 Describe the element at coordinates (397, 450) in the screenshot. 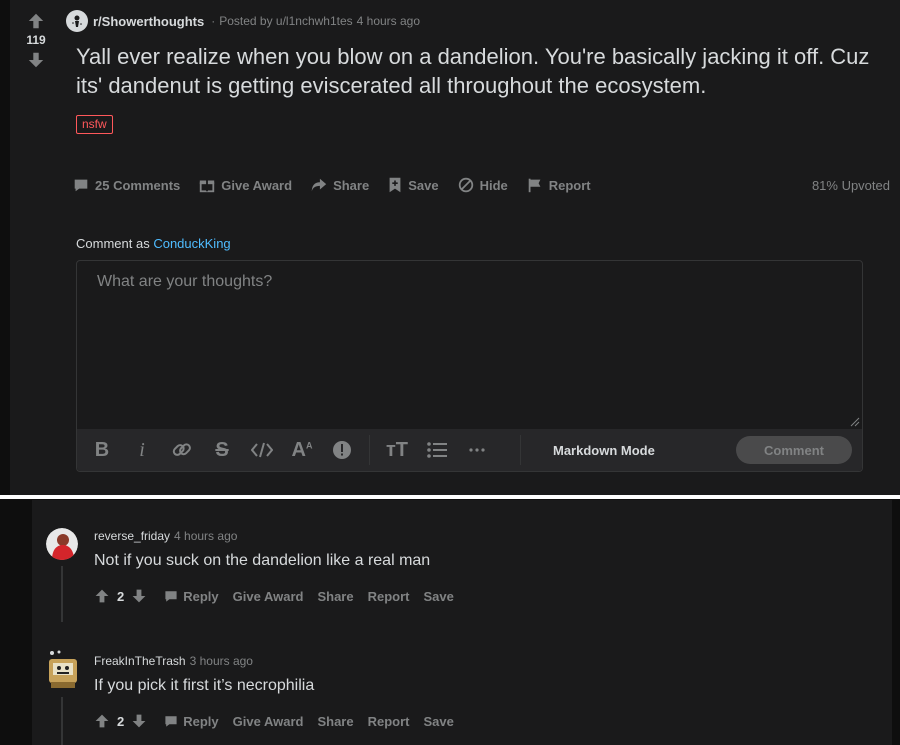

I see `heading-icon: ᴛT` at that location.